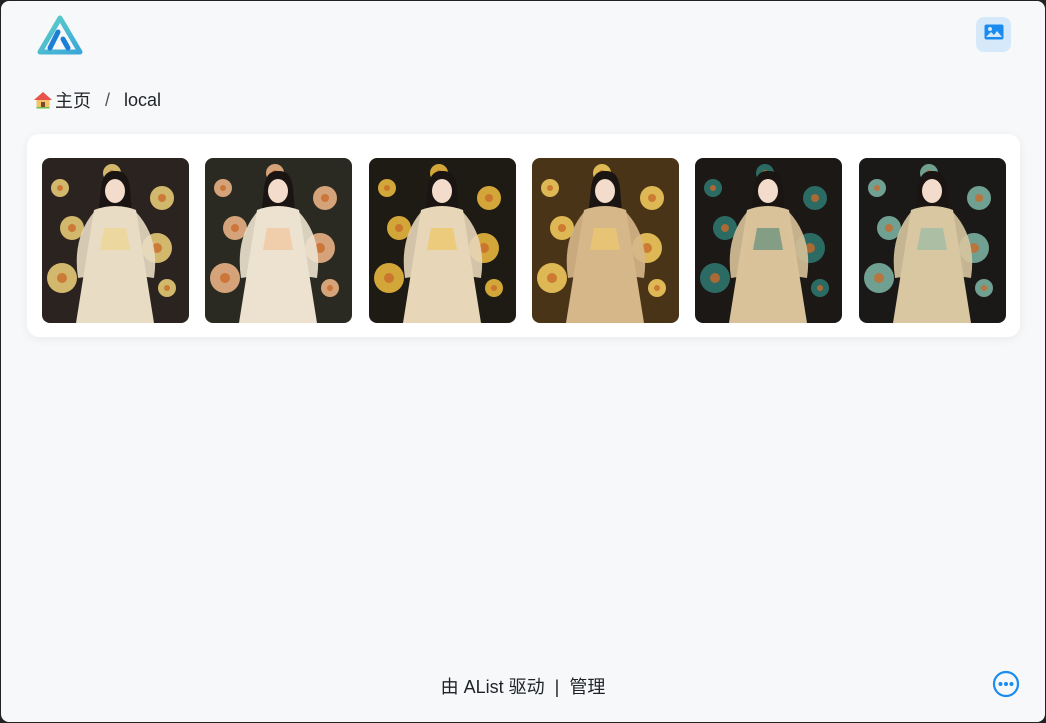  Describe the element at coordinates (493, 687) in the screenshot. I see `powered-by-link: 由 AList 驱动` at that location.